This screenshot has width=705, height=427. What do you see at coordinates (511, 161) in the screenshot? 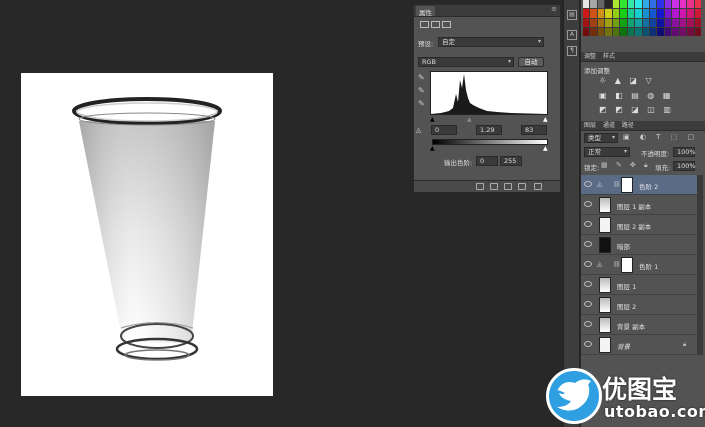
I see `output-white-field: 255` at bounding box center [511, 161].